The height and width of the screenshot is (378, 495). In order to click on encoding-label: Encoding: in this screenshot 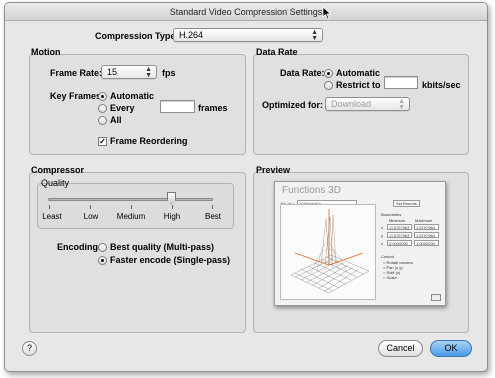, I will do `click(79, 247)`.